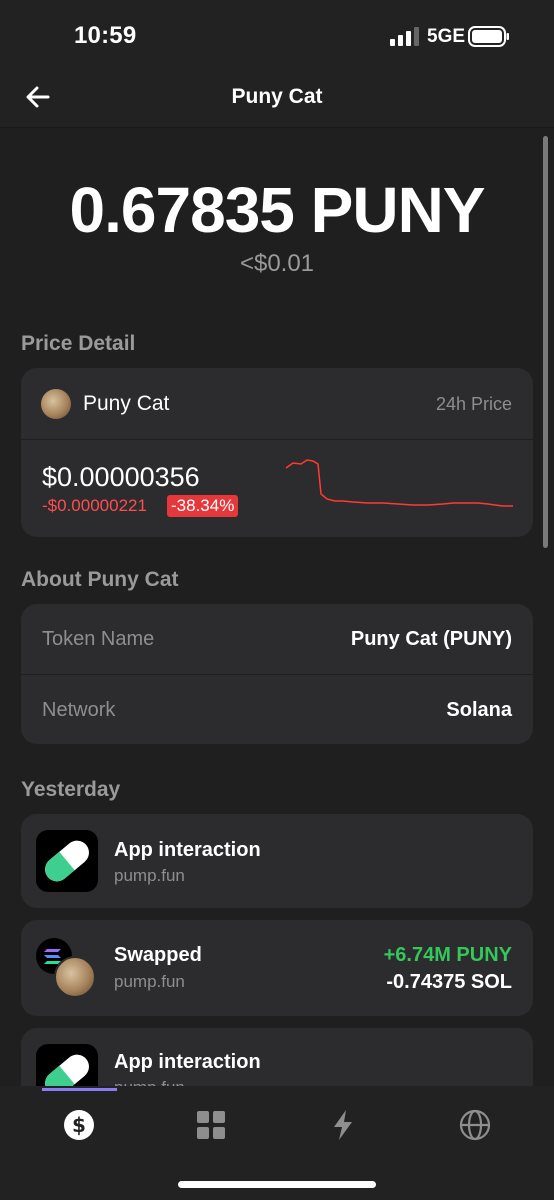 The image size is (554, 1200). Describe the element at coordinates (158, 955) in the screenshot. I see `activity-title: Swapped` at that location.